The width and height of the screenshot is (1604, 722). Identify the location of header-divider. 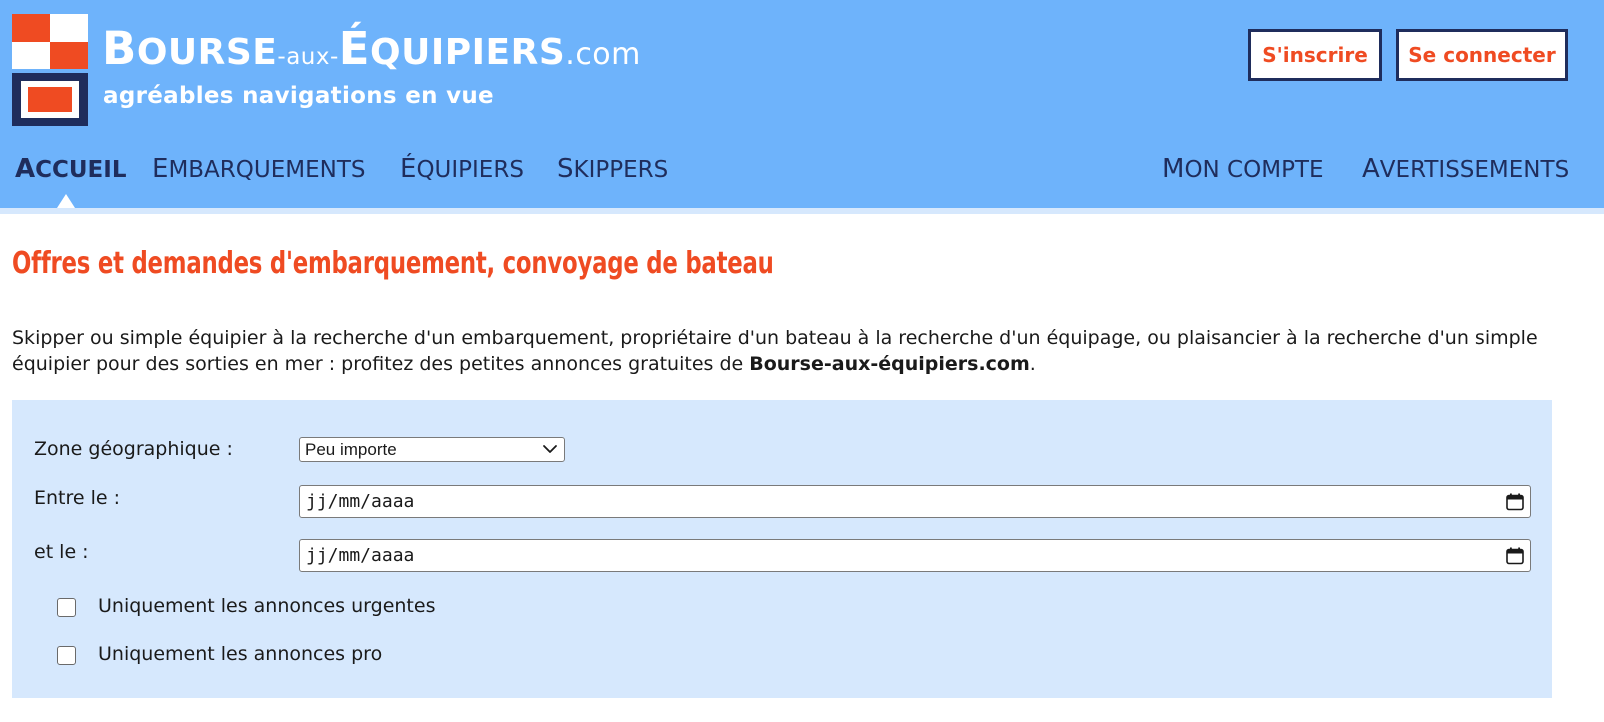
(802, 211).